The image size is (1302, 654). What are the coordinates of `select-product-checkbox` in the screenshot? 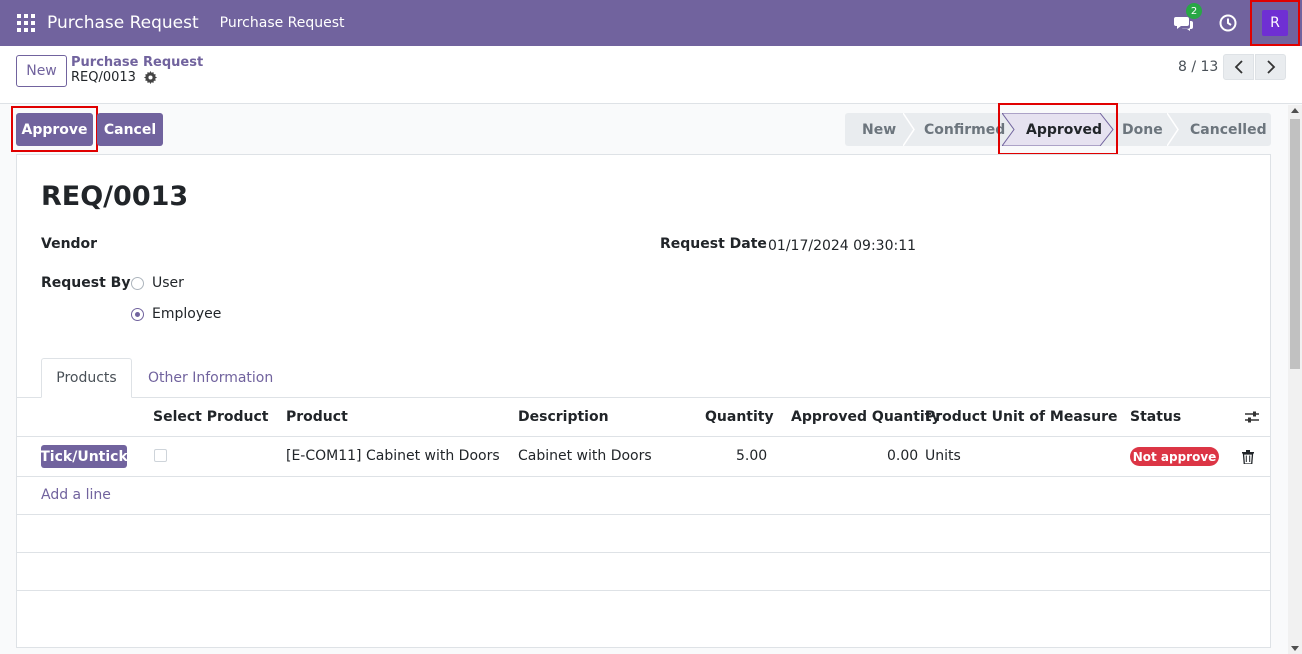 It's located at (160, 455).